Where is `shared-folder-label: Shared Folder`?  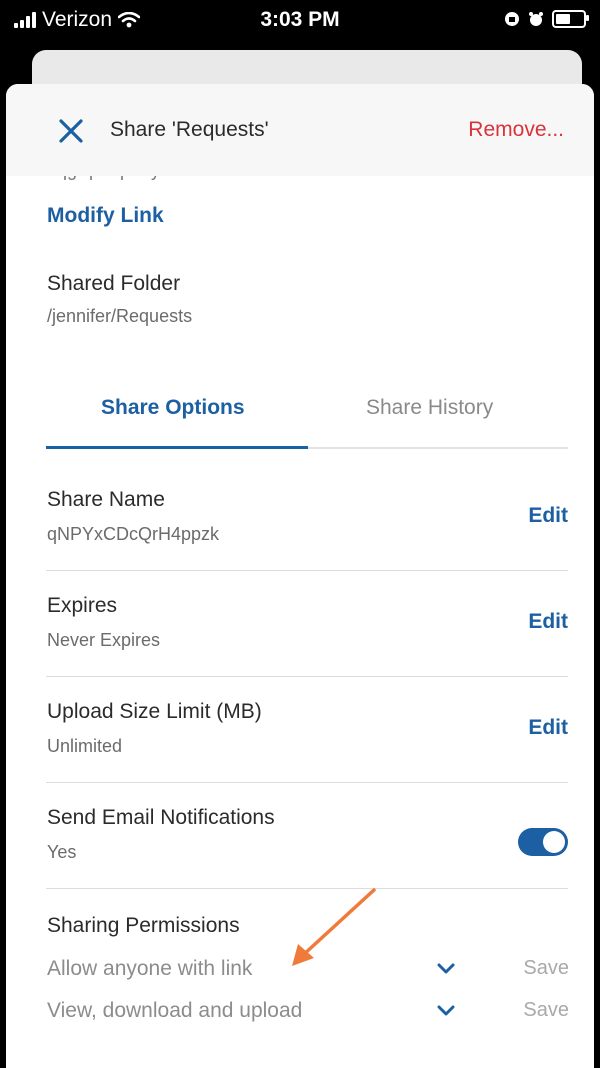 shared-folder-label: Shared Folder is located at coordinates (114, 283).